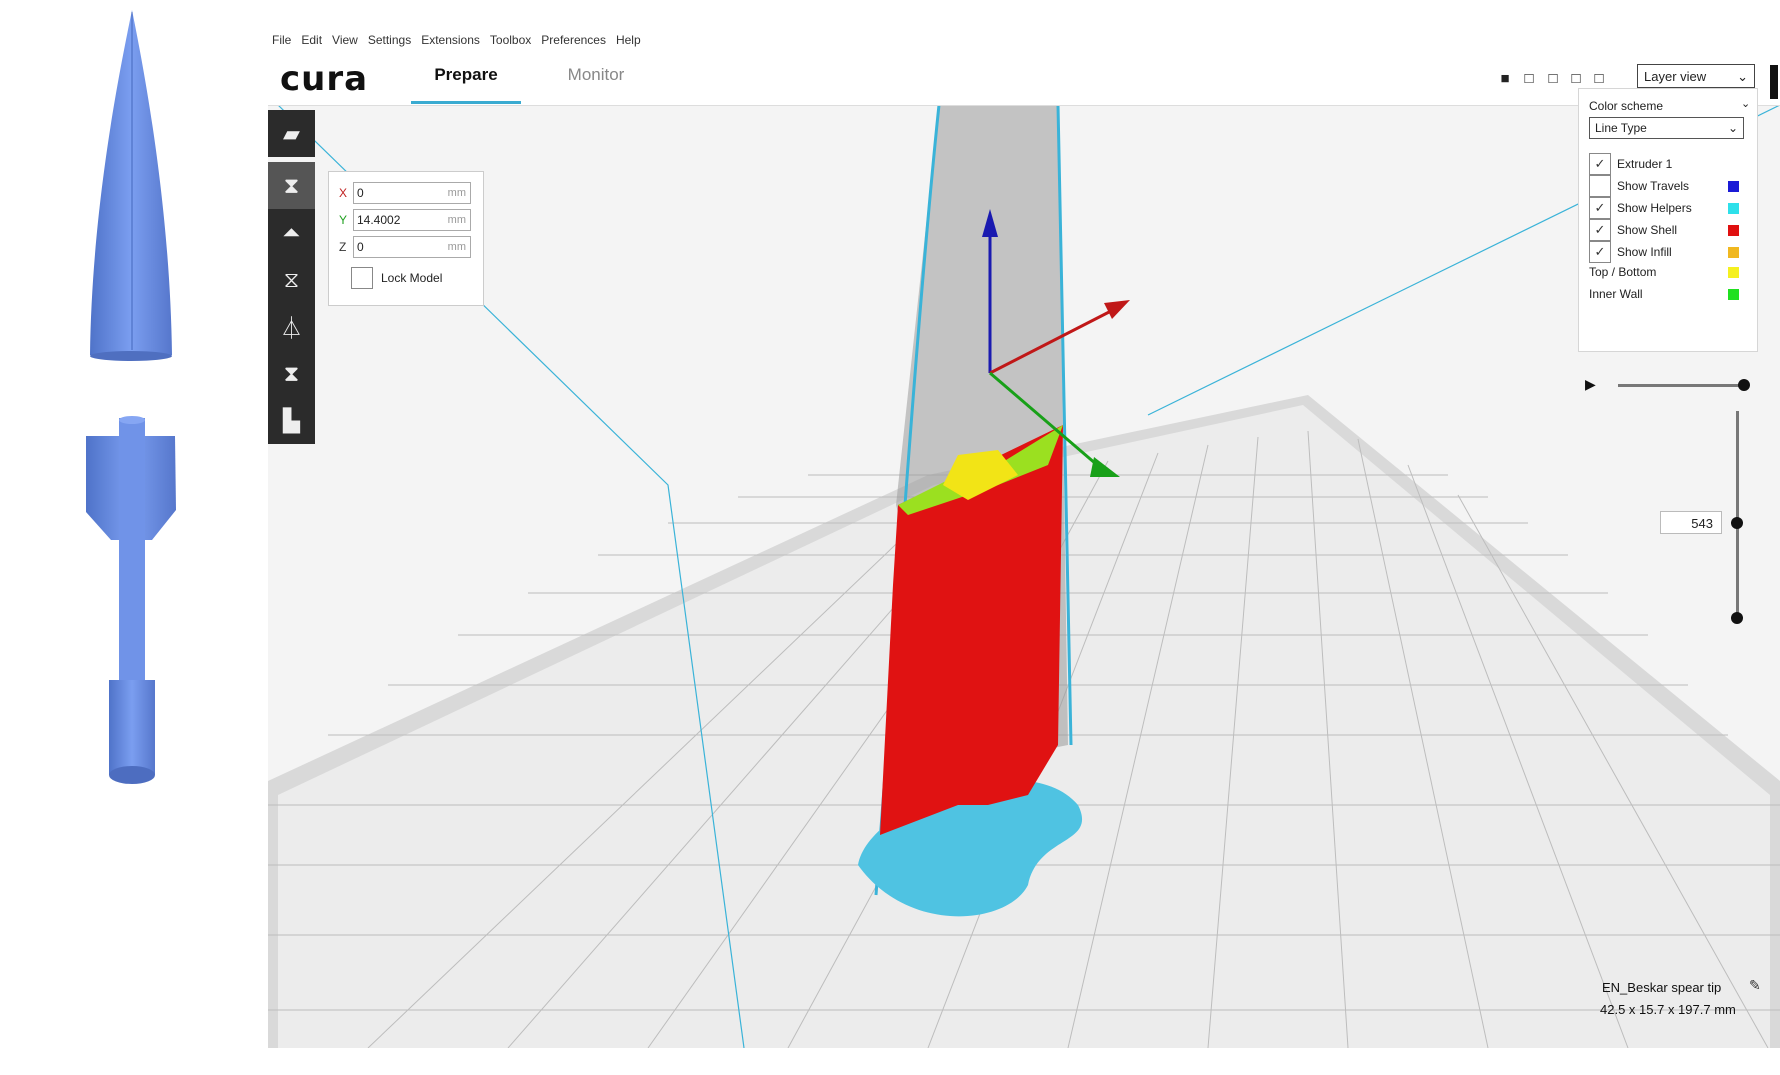  I want to click on layer-path-slider-handle, so click(1744, 385).